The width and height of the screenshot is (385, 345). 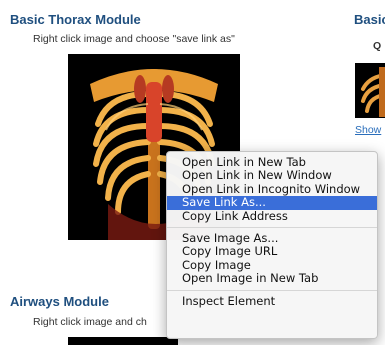 I want to click on airways-module-title: Airways Module, so click(x=59, y=301).